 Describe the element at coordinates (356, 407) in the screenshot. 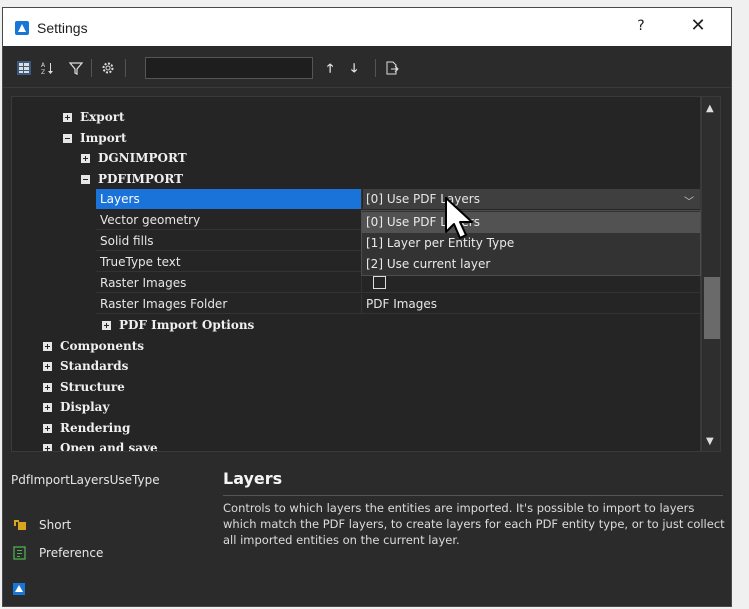

I see `tree-node-display: Display` at that location.